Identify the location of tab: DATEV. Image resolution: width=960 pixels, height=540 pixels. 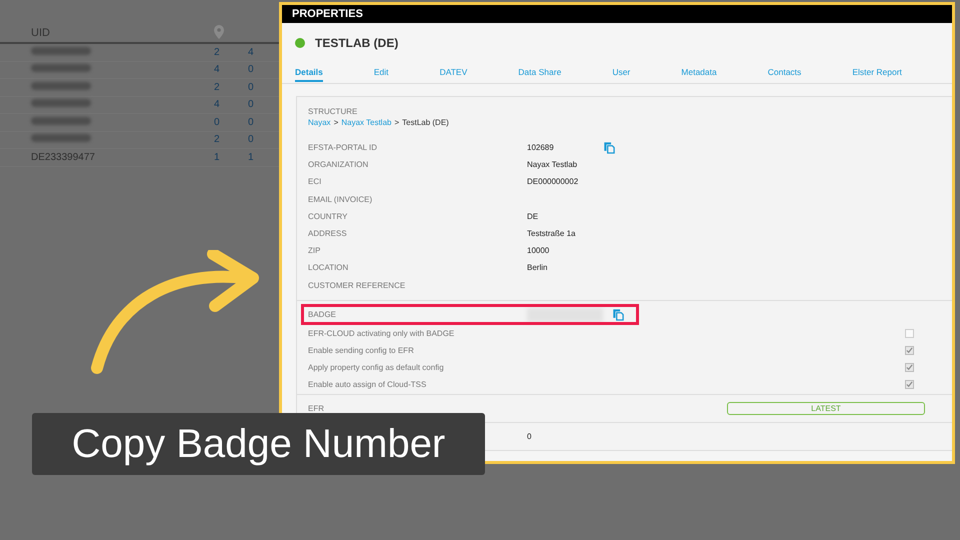
(454, 73).